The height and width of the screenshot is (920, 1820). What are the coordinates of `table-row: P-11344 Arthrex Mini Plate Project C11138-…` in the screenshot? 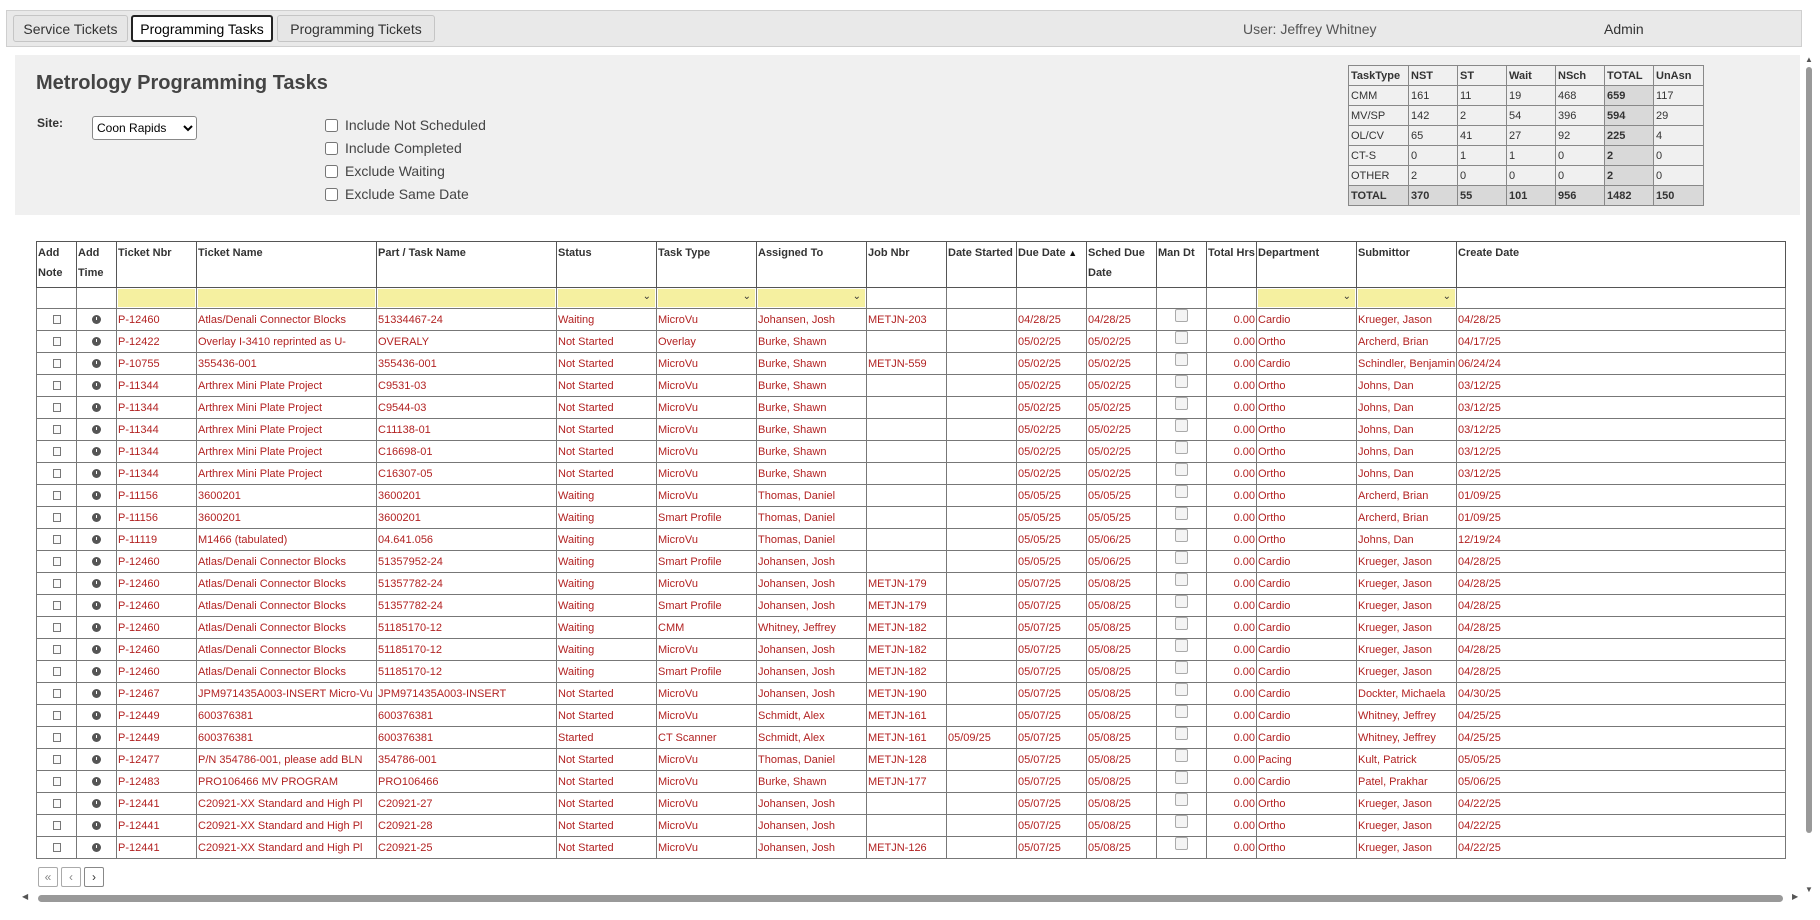 It's located at (911, 429).